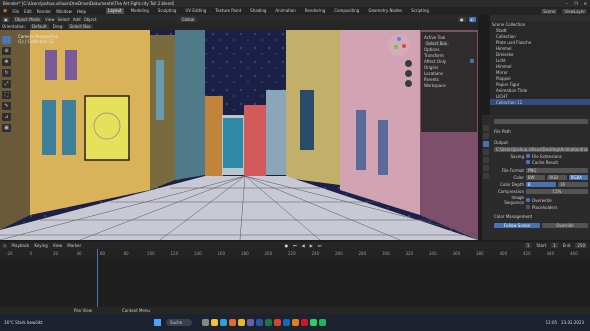 The image size is (590, 331). I want to click on file-extensions-checkbox, so click(528, 156).